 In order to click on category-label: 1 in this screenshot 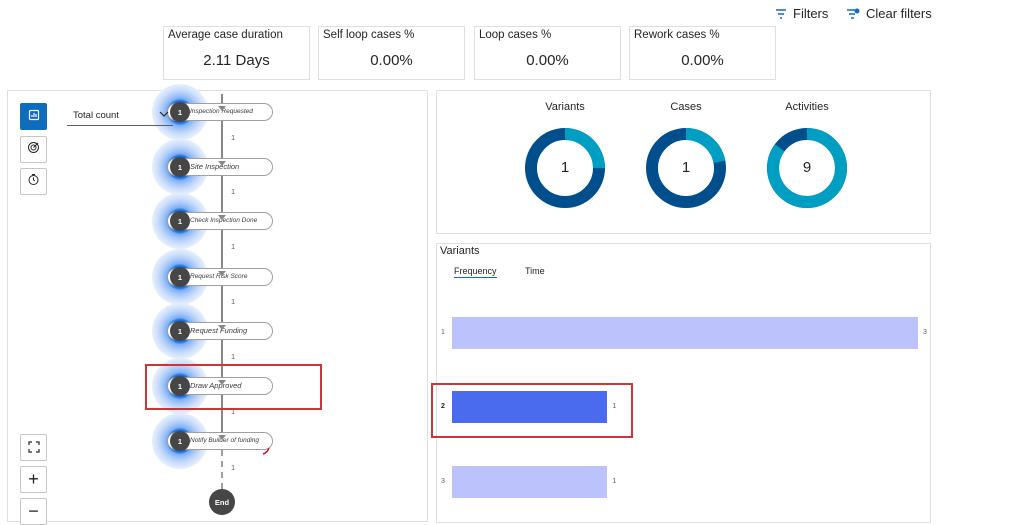, I will do `click(443, 332)`.